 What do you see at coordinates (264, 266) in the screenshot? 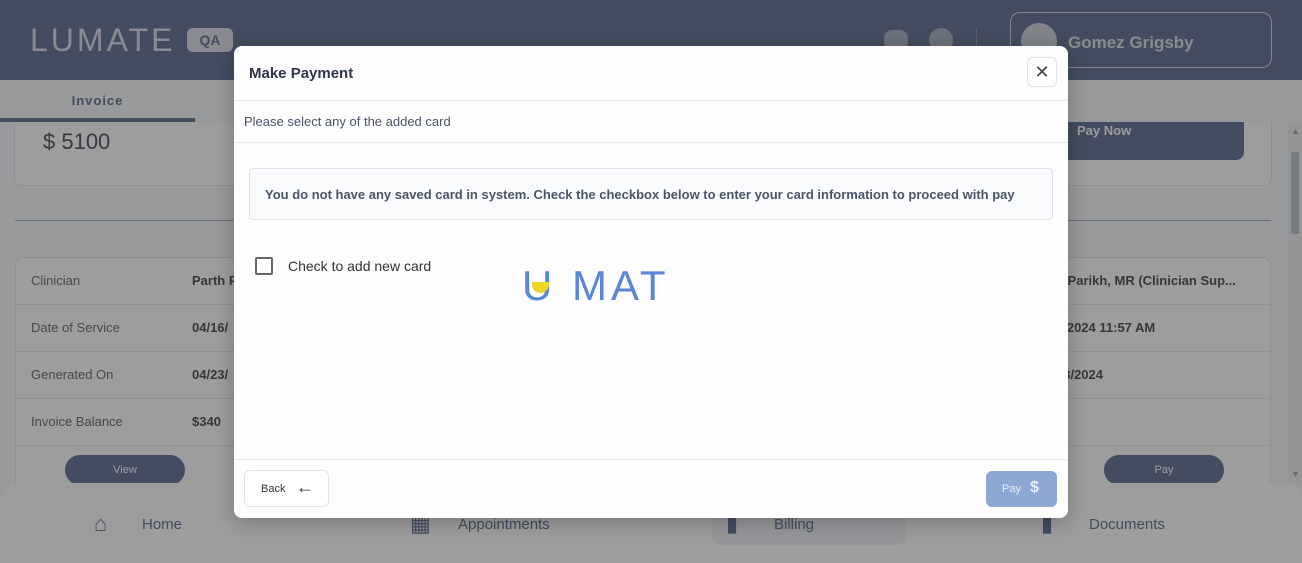
I see `add-new-card-checkbox` at bounding box center [264, 266].